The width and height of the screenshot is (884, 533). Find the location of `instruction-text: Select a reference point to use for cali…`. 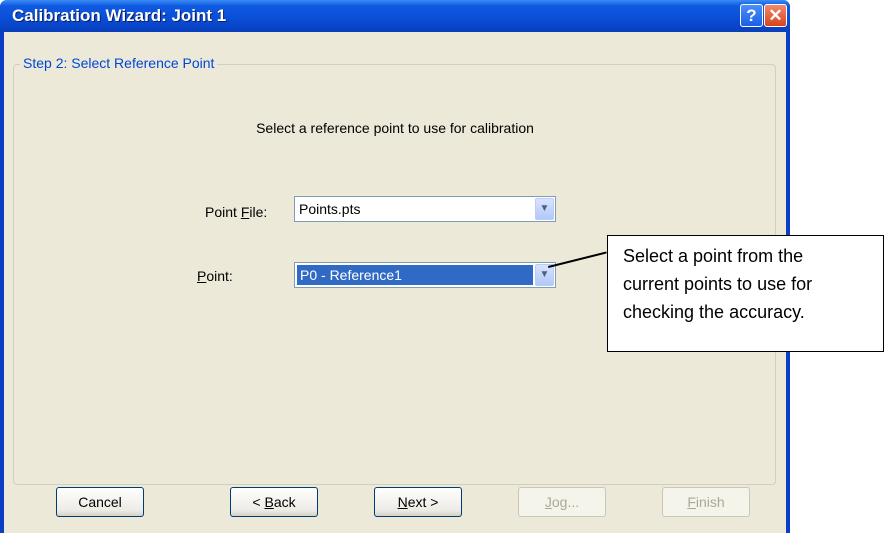

instruction-text: Select a reference point to use for cali… is located at coordinates (395, 128).